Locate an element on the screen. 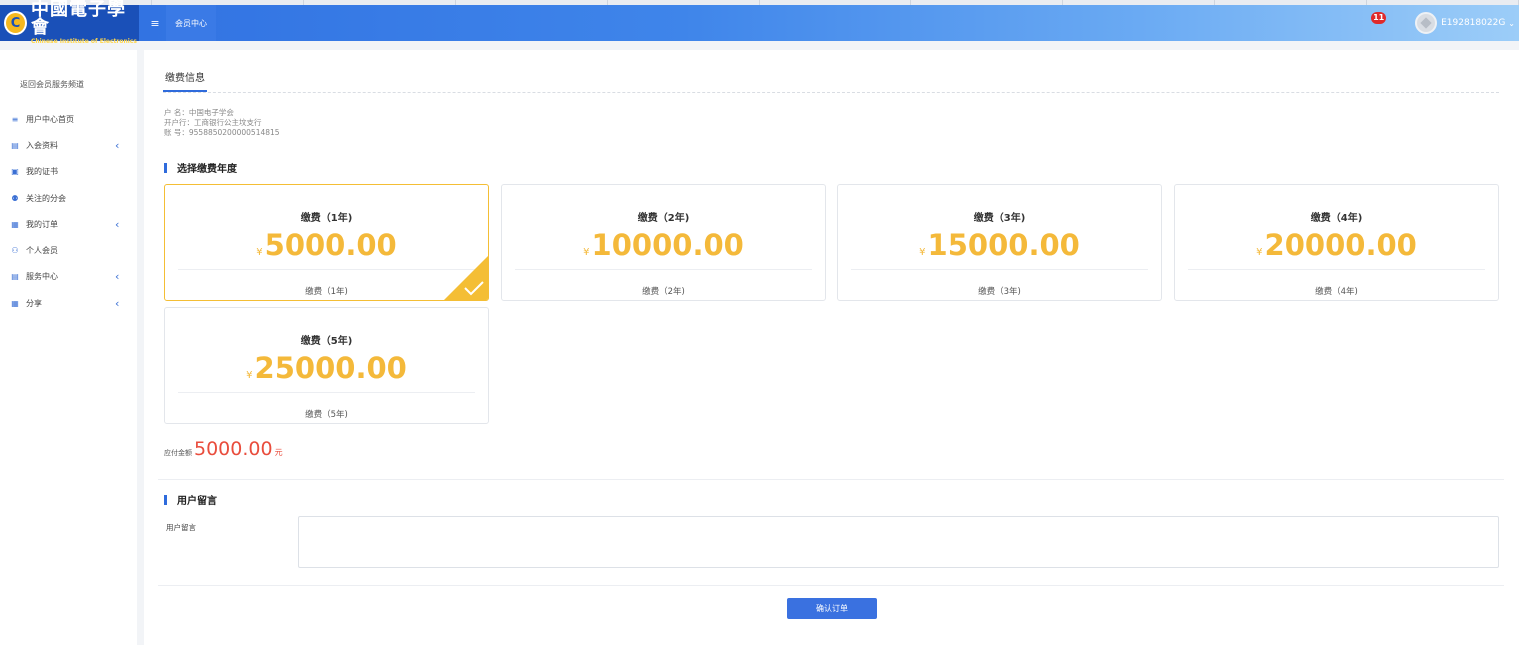 The image size is (1519, 645). account-number: 账 号：9558850200000514815 is located at coordinates (222, 132).